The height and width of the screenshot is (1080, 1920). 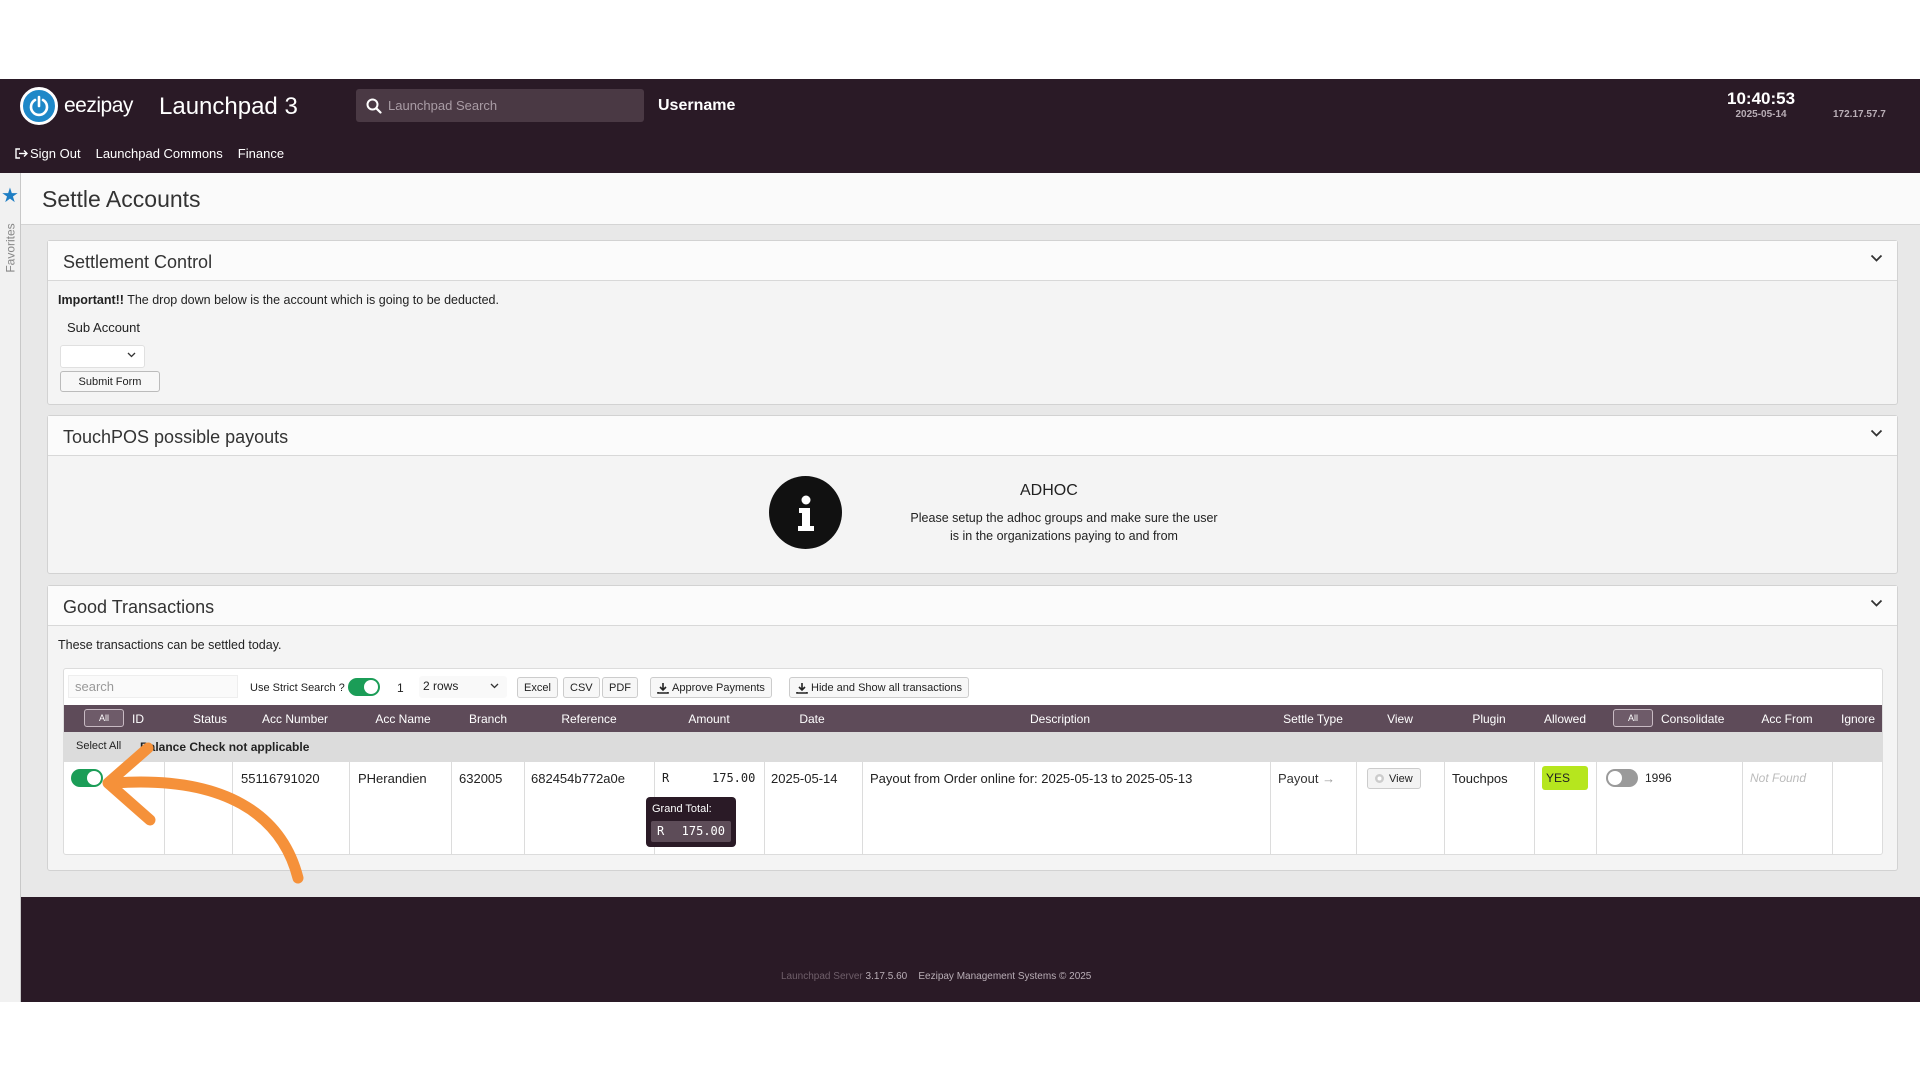 What do you see at coordinates (972, 261) in the screenshot?
I see `settlement-control-header: Settlement Control` at bounding box center [972, 261].